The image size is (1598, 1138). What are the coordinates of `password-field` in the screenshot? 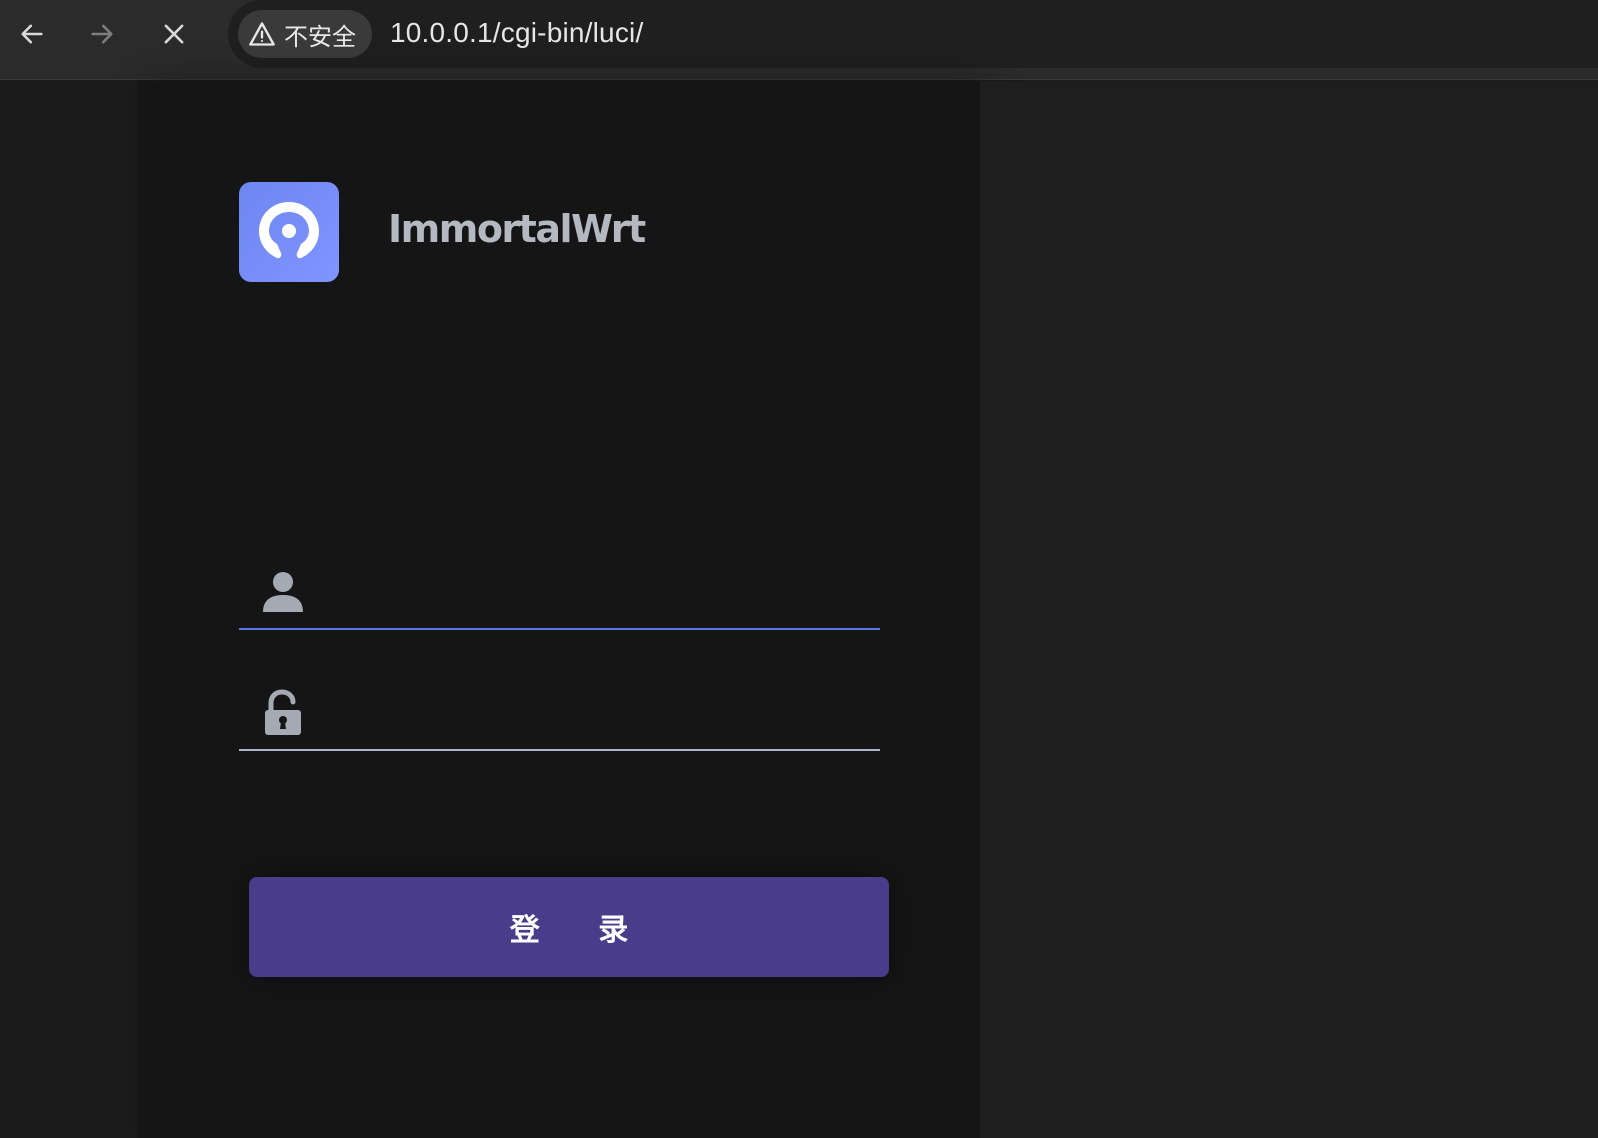 It's located at (559, 715).